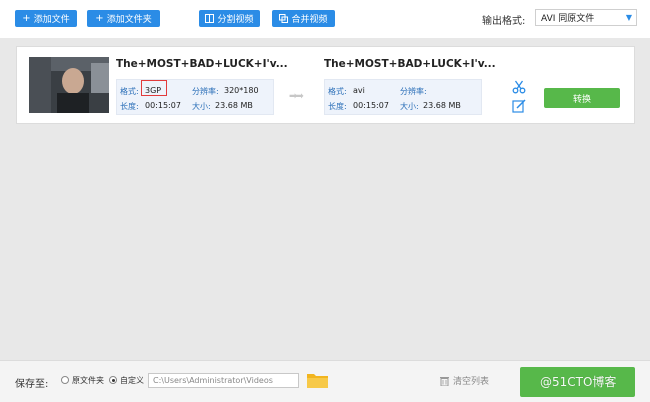  I want to click on custom-folder-label: 自定义, so click(132, 380).